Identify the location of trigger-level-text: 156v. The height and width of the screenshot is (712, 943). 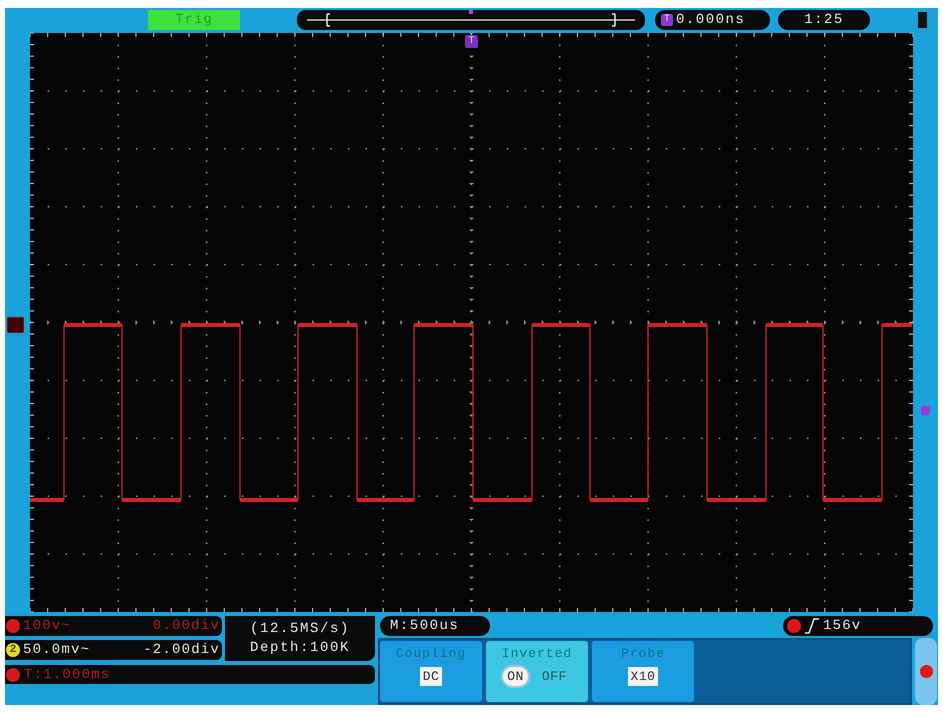
(842, 626).